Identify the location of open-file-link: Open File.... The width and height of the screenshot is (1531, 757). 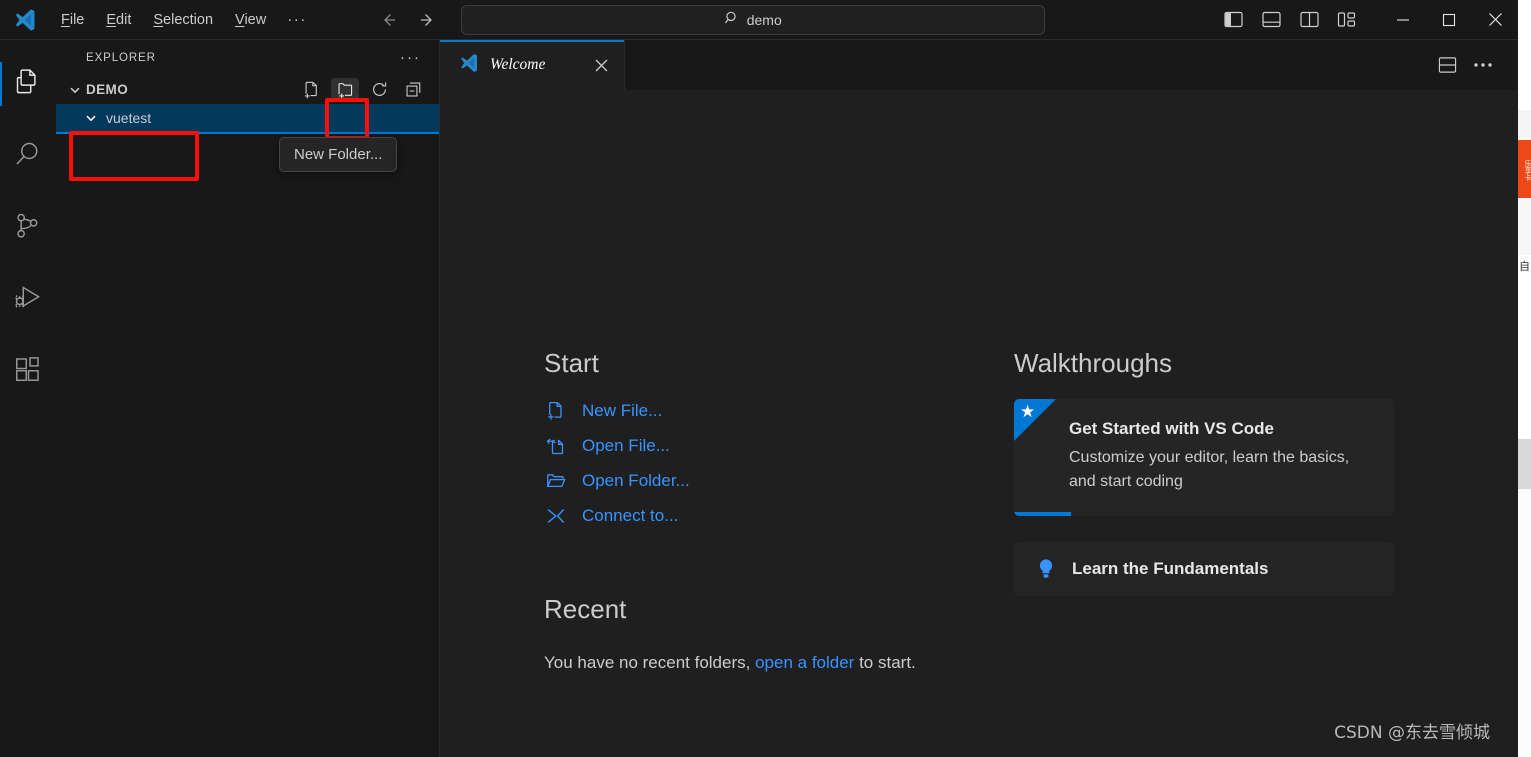
(779, 446).